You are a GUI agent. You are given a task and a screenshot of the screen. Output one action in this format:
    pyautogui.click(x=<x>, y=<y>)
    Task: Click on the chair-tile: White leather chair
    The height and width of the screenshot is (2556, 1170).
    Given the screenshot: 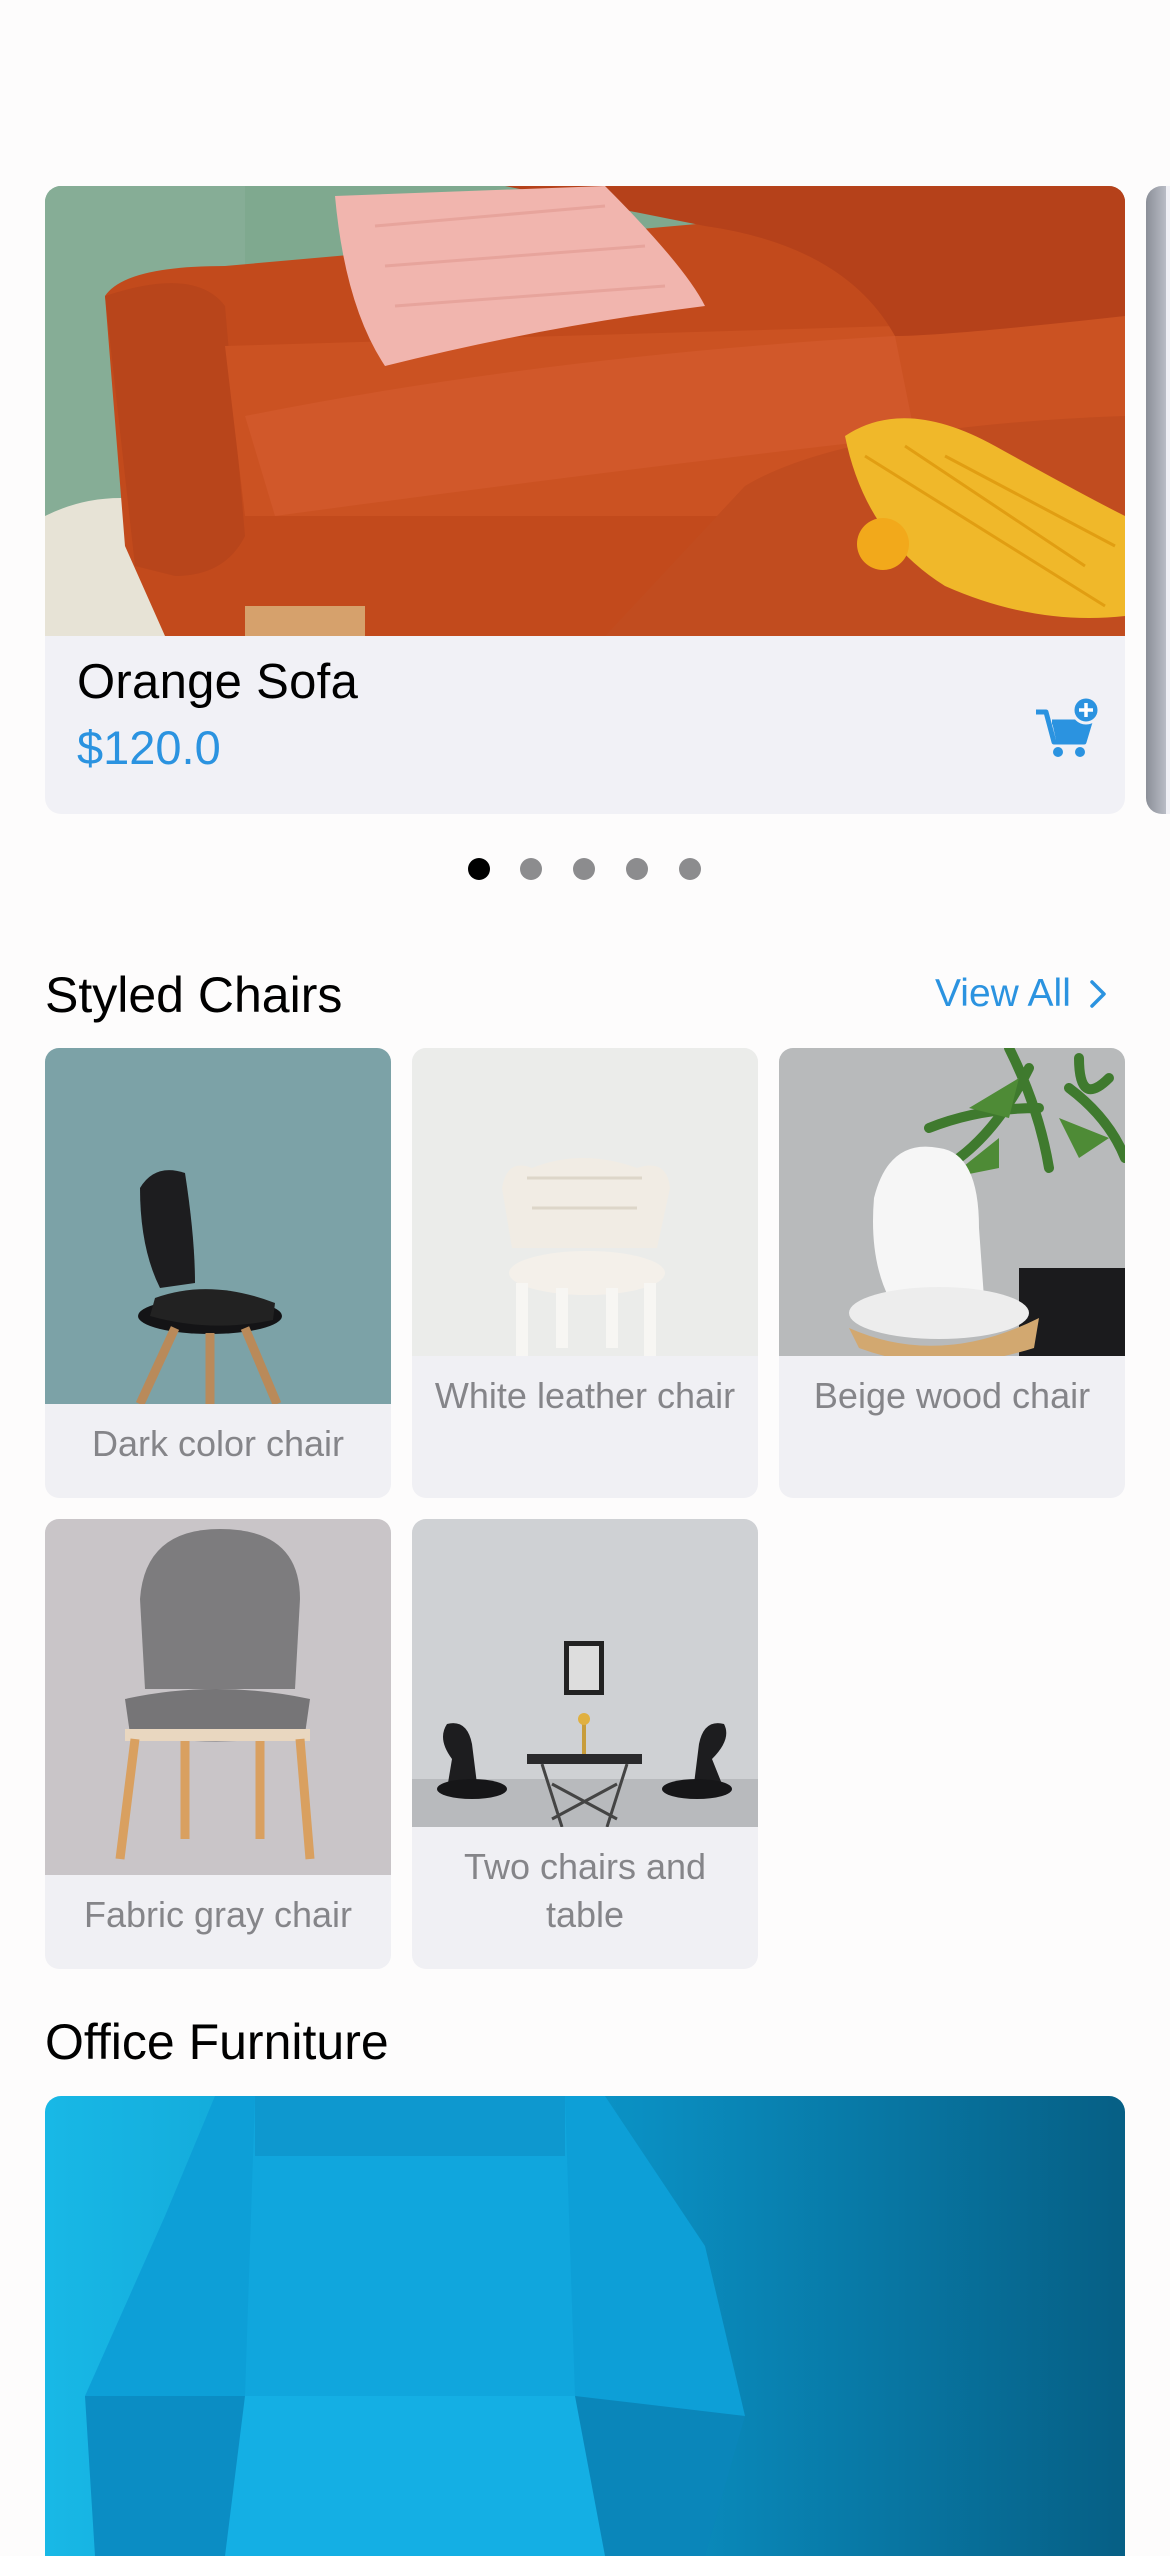 What is the action you would take?
    pyautogui.click(x=585, y=1273)
    